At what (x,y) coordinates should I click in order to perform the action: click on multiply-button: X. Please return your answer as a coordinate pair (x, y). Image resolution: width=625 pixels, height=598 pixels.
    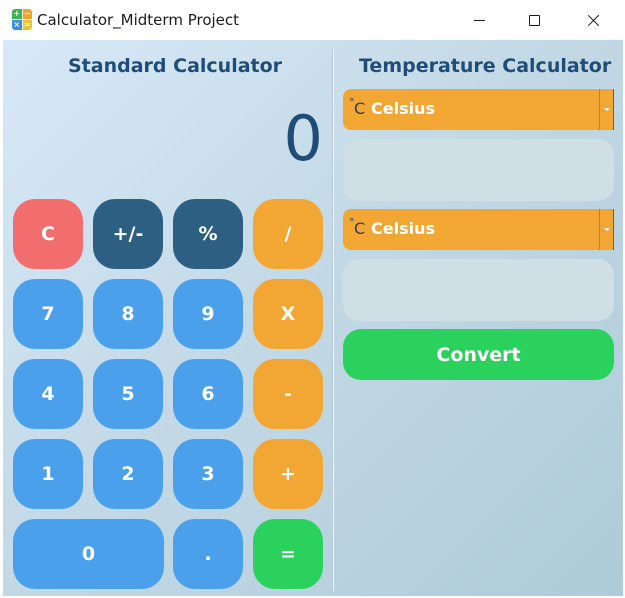
    Looking at the image, I should click on (288, 314).